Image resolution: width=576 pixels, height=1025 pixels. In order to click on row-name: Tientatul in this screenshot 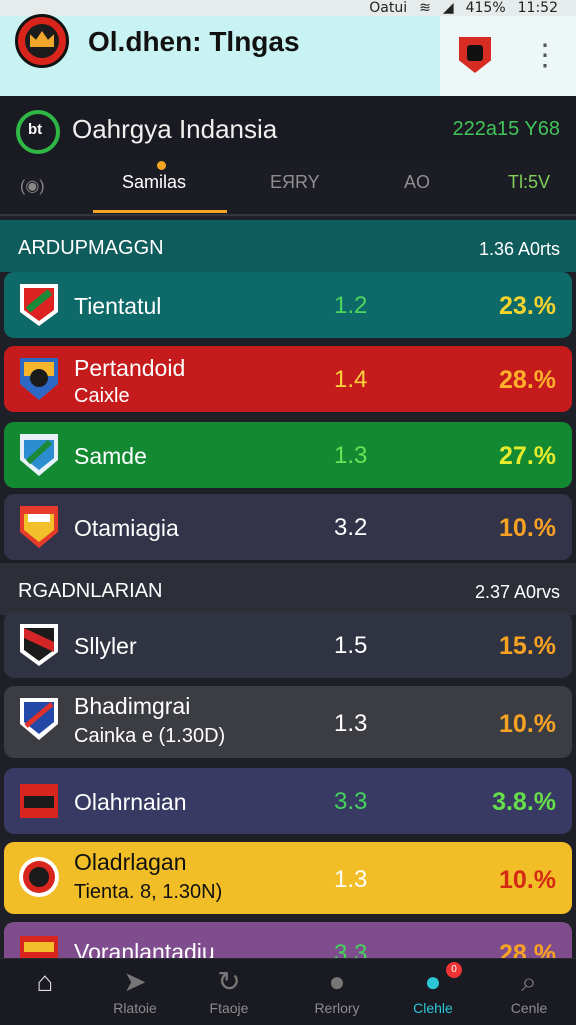, I will do `click(118, 306)`.